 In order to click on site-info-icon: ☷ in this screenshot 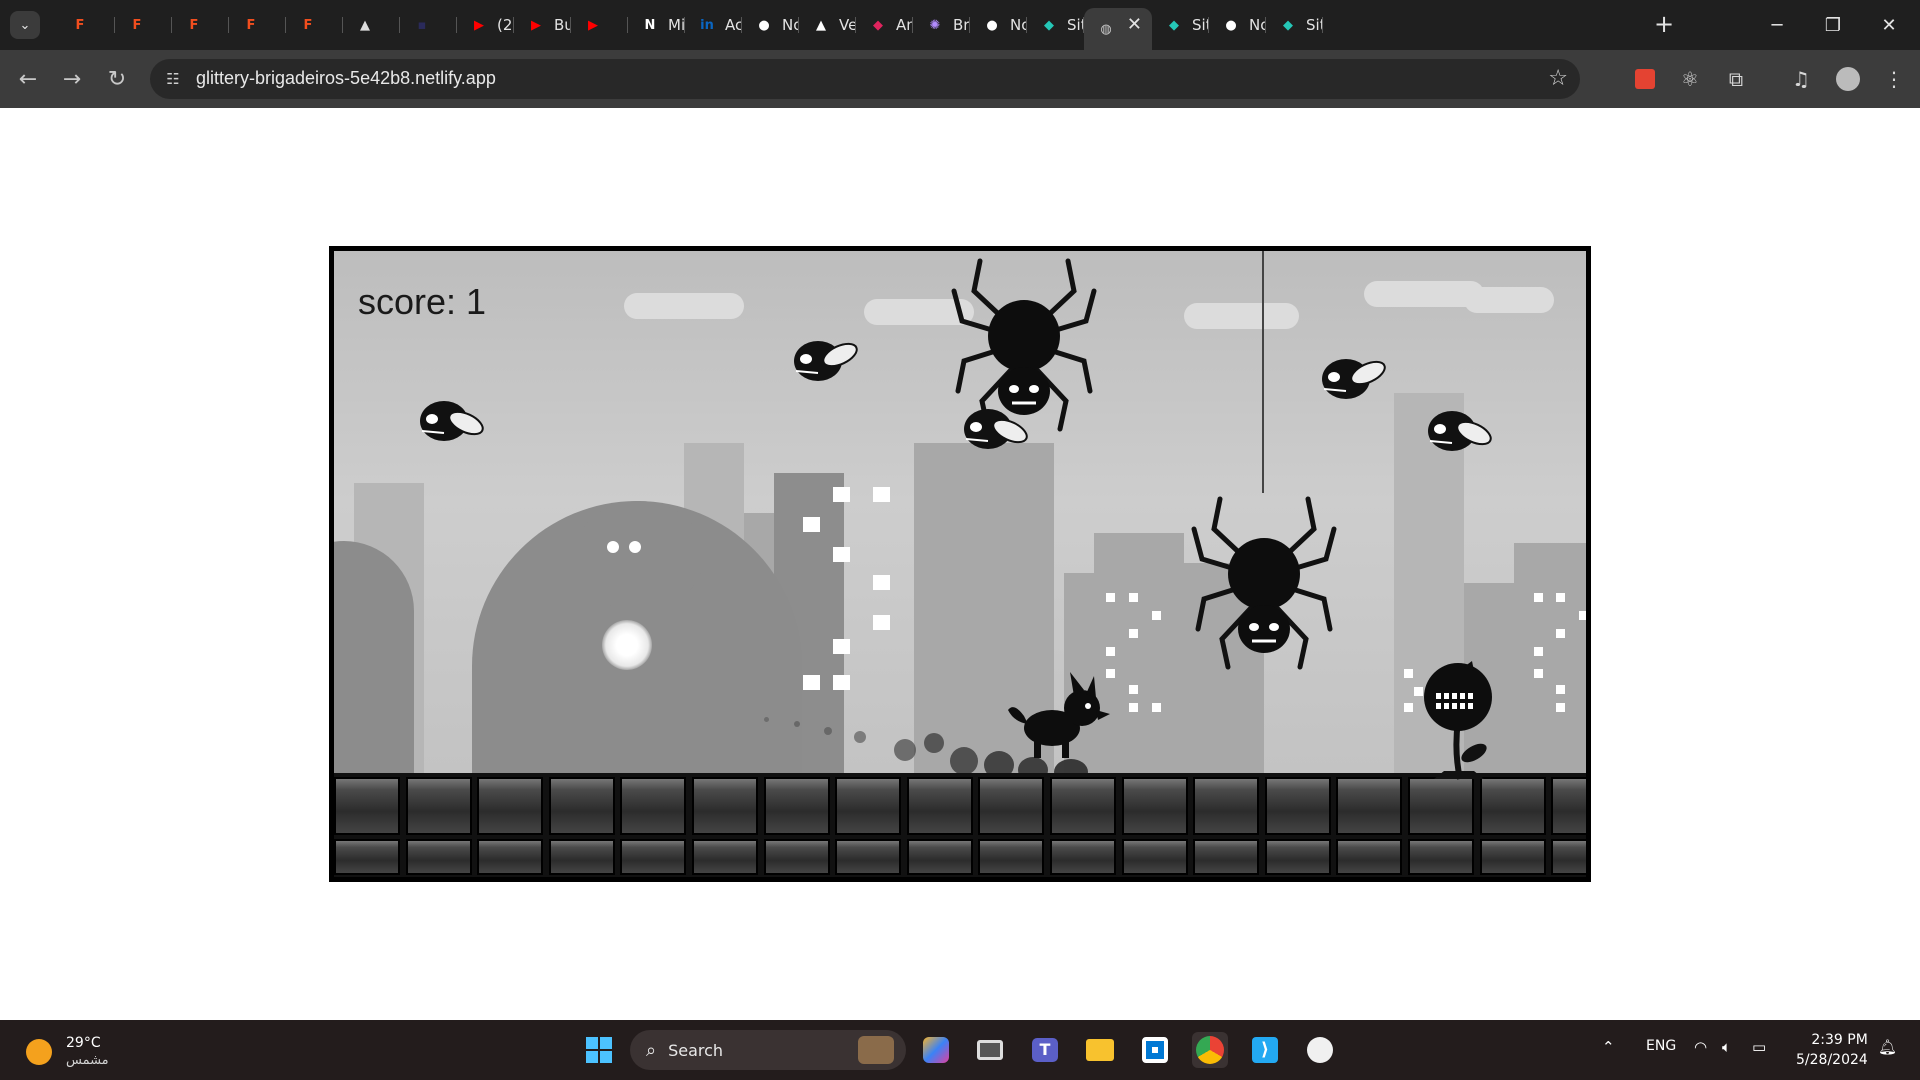, I will do `click(173, 79)`.